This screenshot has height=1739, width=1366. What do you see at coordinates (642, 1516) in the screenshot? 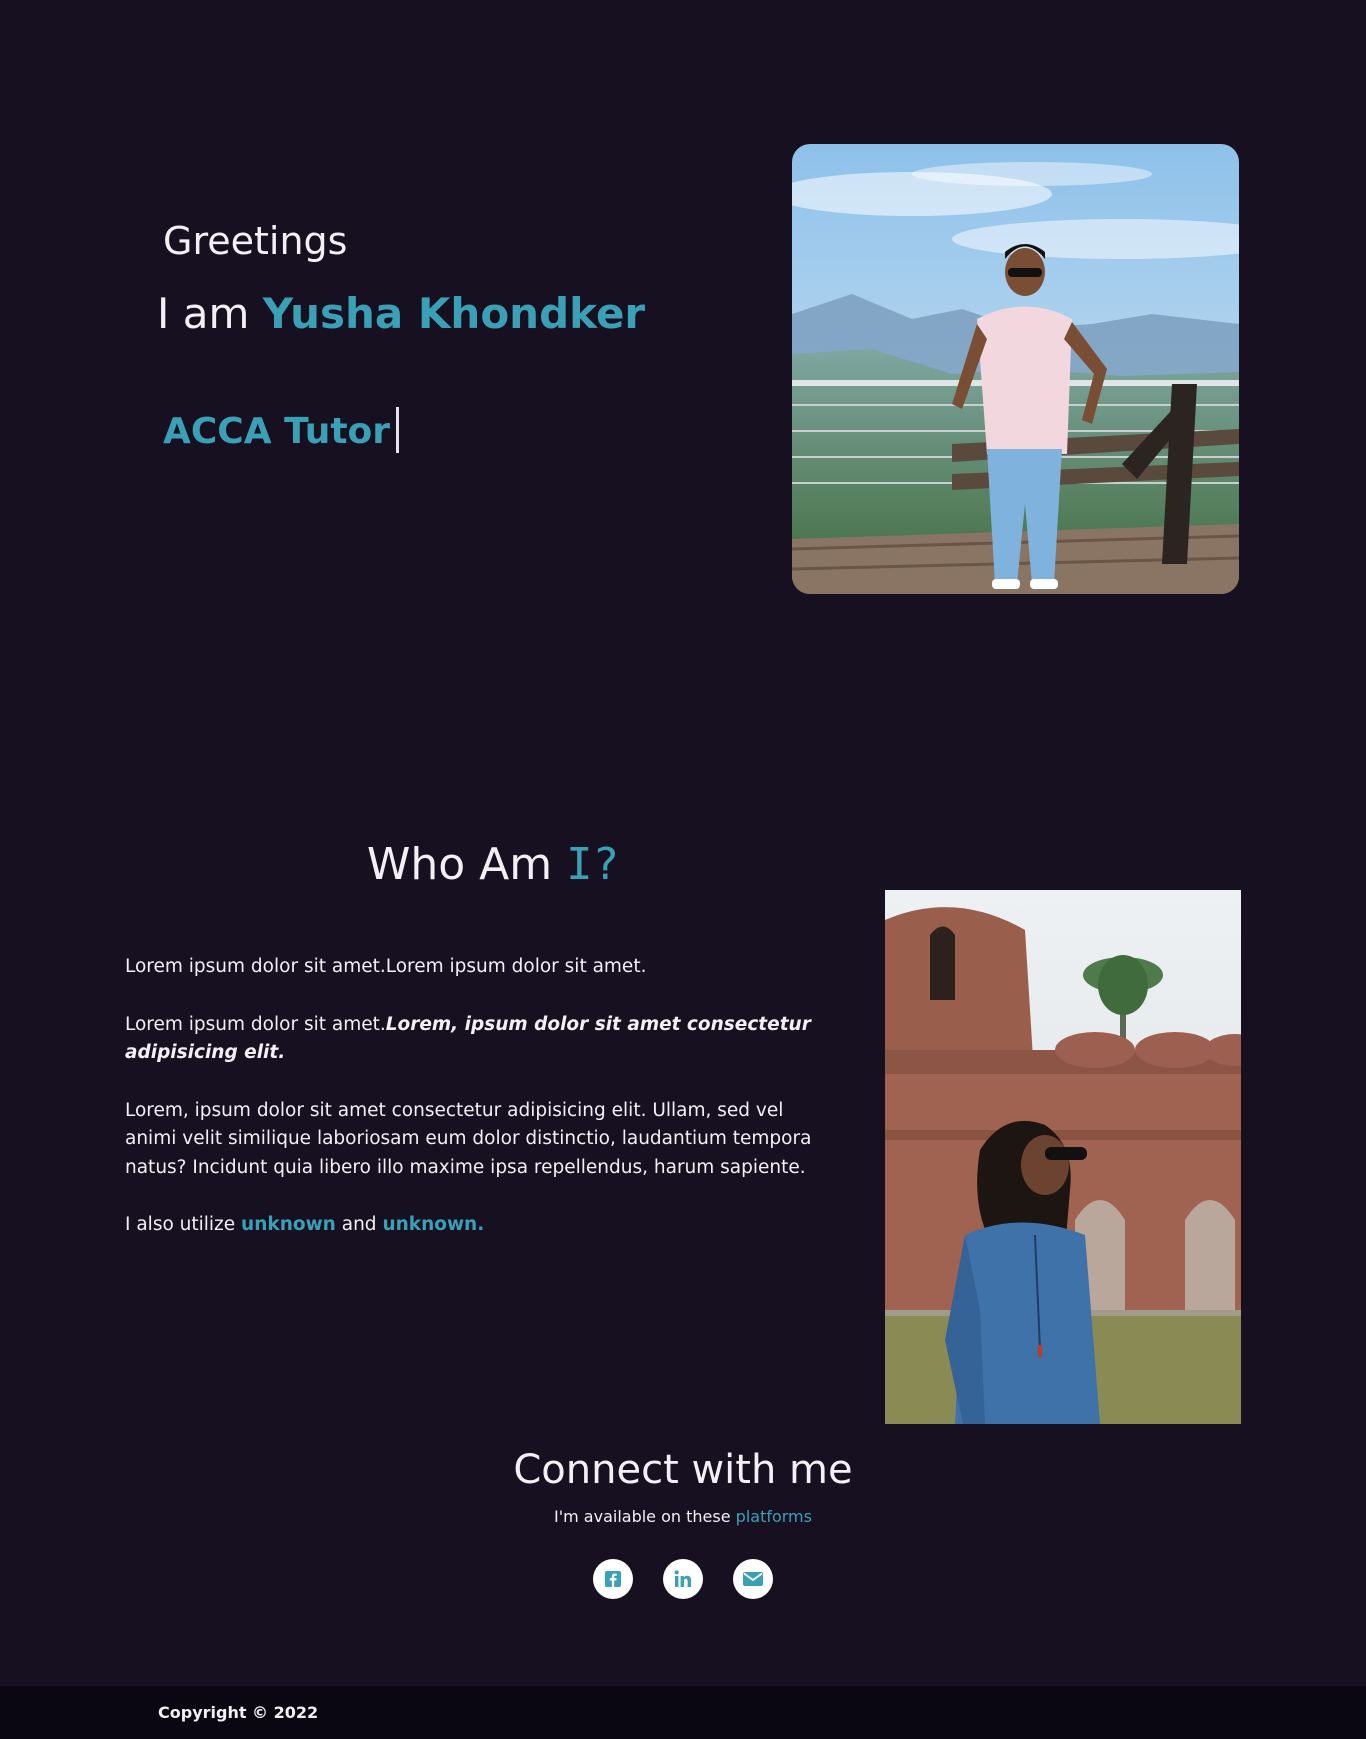
I see `connect-subtitle-prefix: I'm available on these` at bounding box center [642, 1516].